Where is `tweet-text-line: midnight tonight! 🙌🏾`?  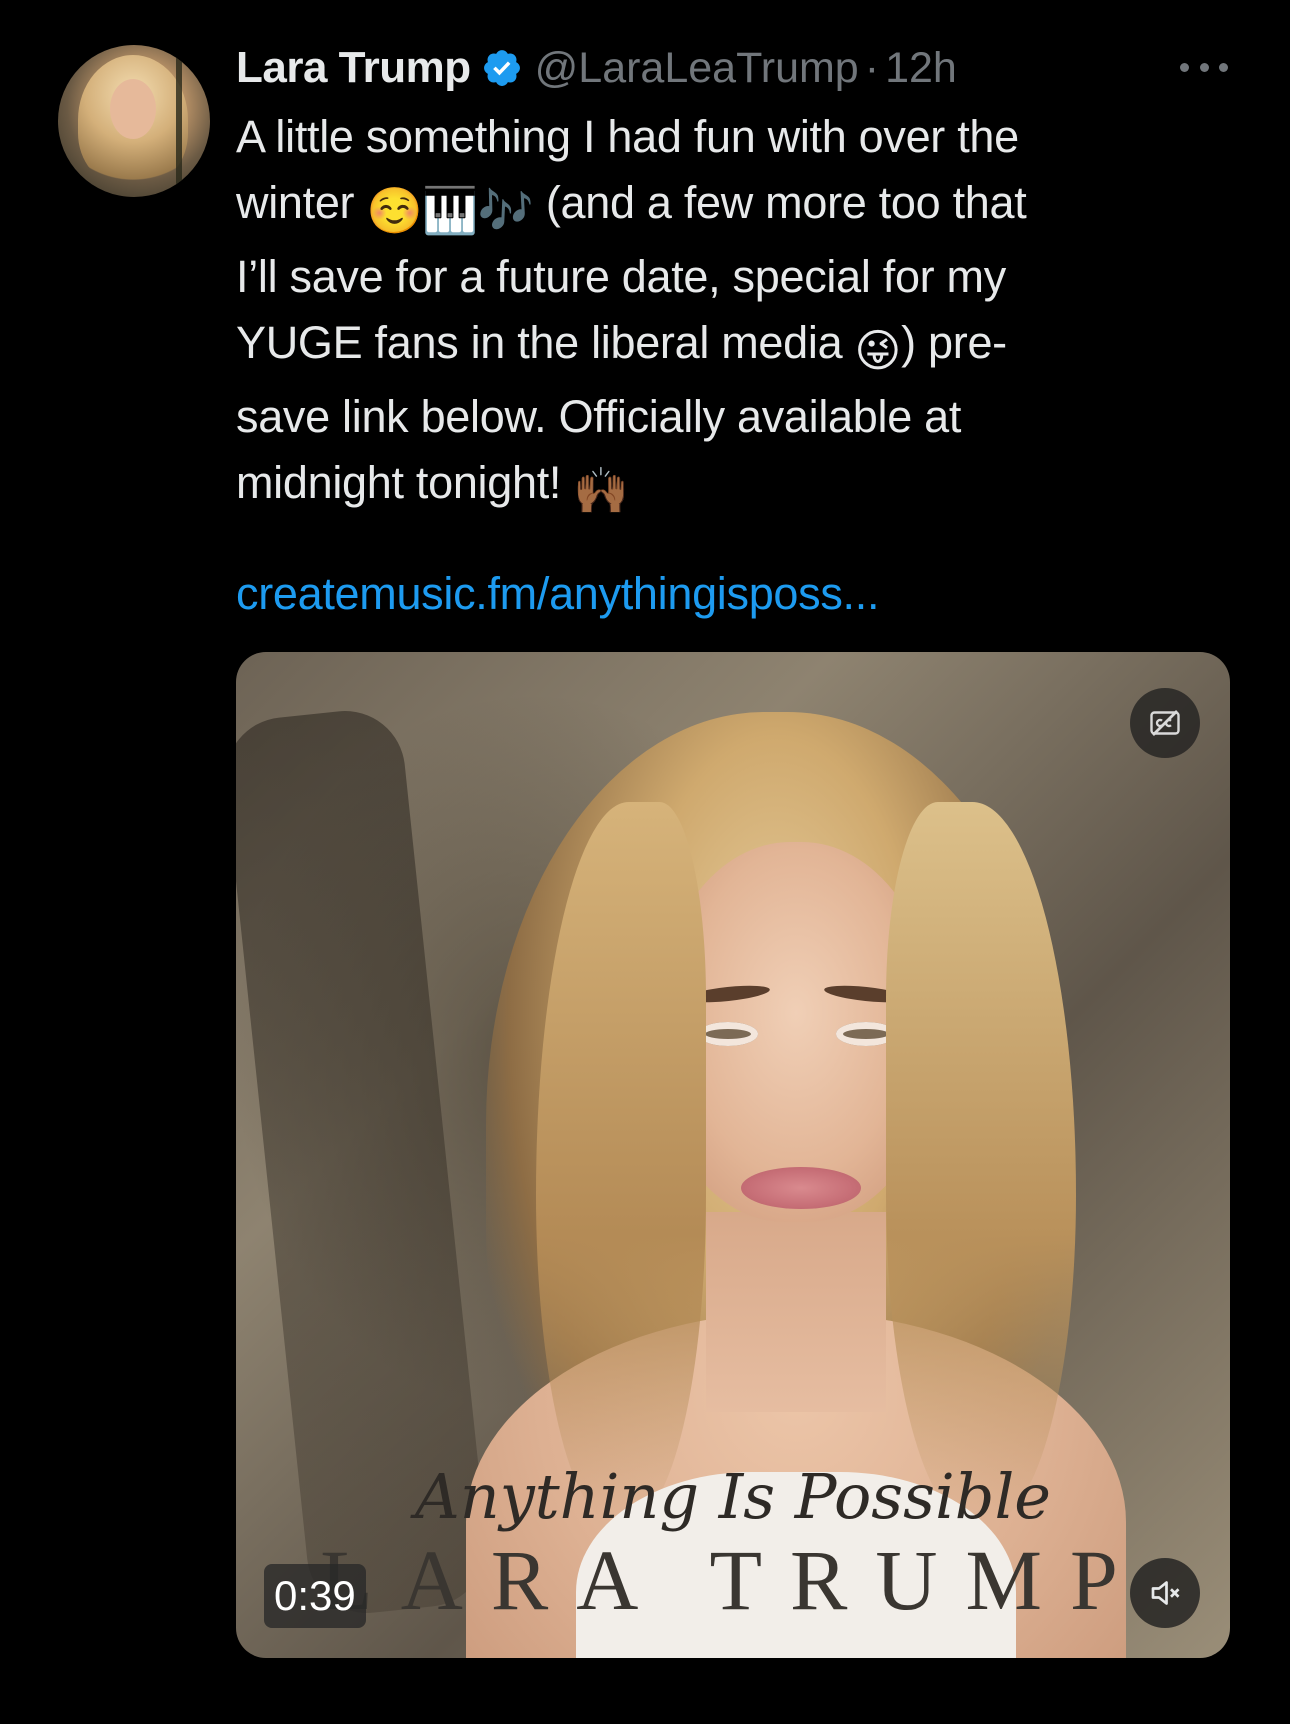
tweet-text-line: midnight tonight! 🙌🏾 is located at coordinates (736, 487).